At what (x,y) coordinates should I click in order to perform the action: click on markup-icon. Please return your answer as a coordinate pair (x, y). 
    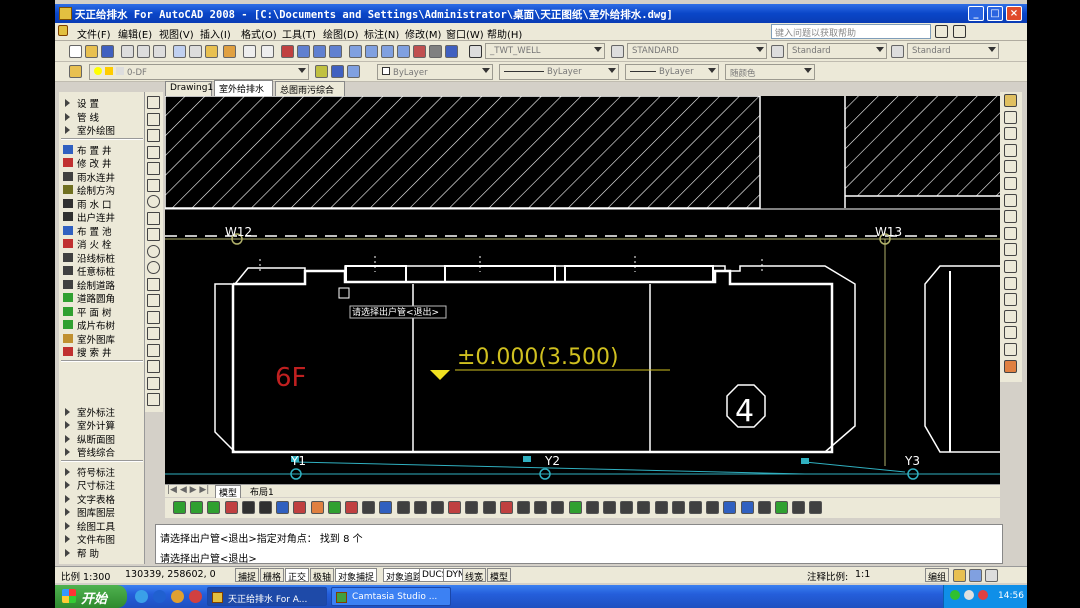
    Looking at the image, I should click on (419, 51).